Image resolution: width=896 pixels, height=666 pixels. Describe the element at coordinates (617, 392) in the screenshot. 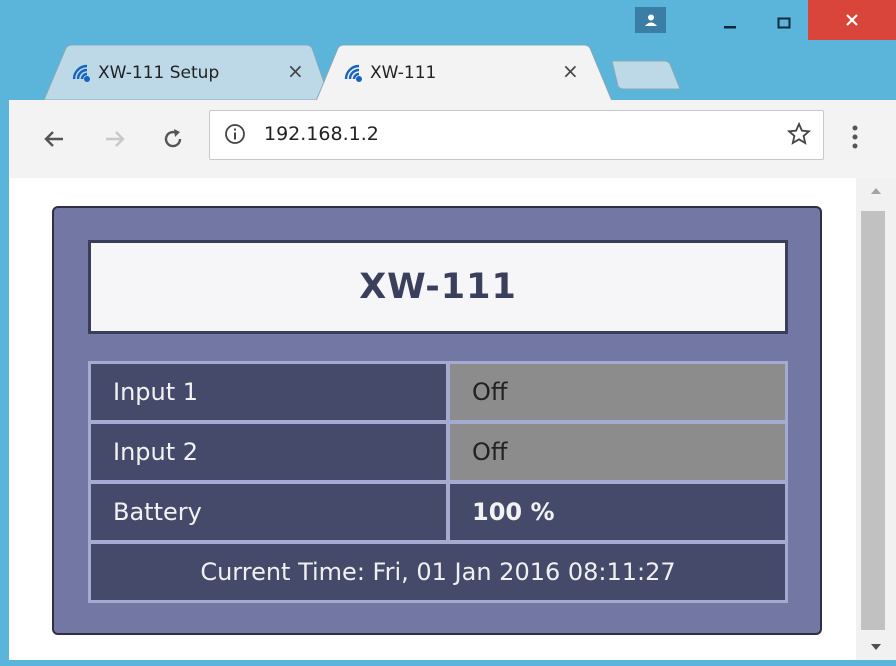

I see `row-value-input-1: Off` at that location.